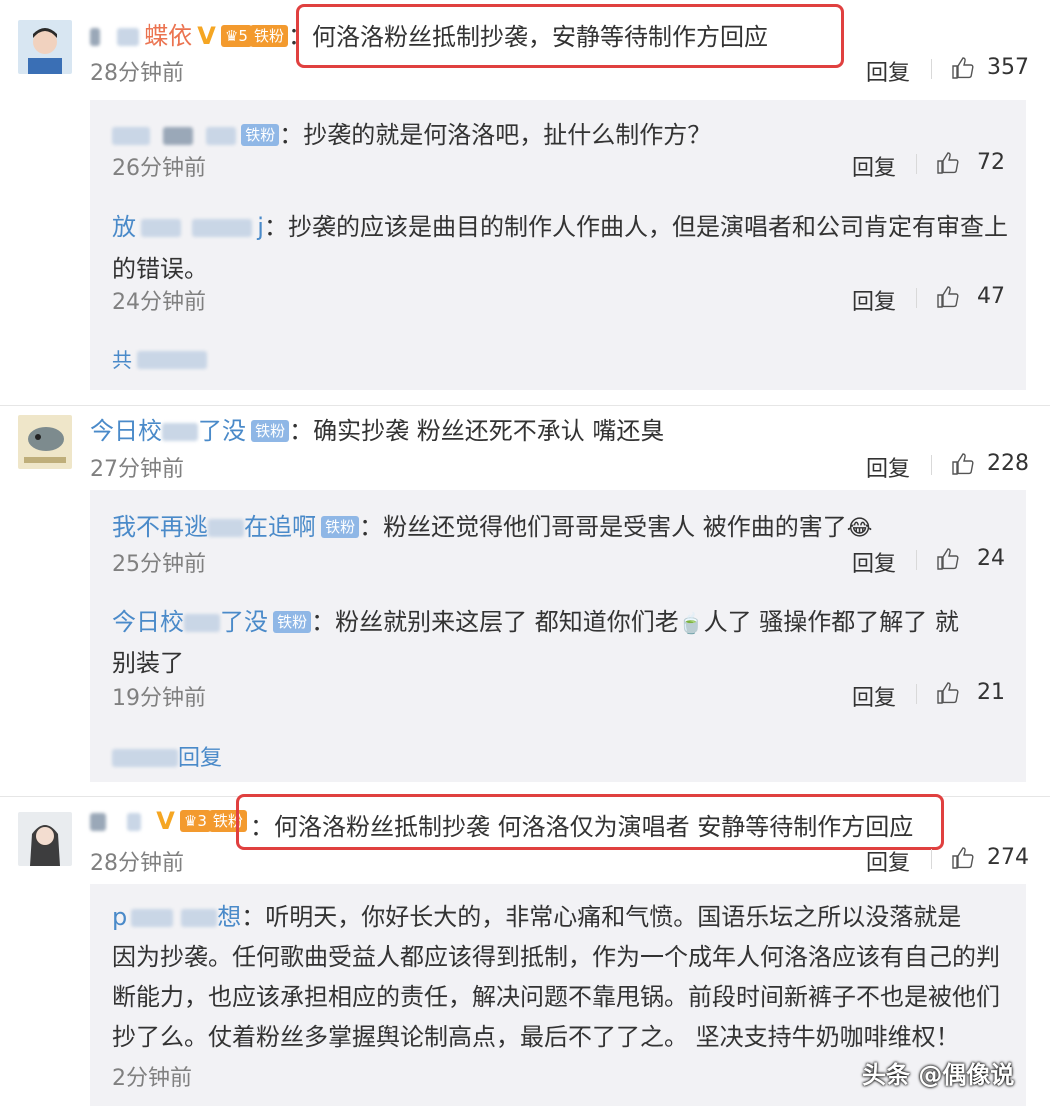 Image resolution: width=1050 pixels, height=1106 pixels. Describe the element at coordinates (991, 692) in the screenshot. I see `like-count: 21` at that location.